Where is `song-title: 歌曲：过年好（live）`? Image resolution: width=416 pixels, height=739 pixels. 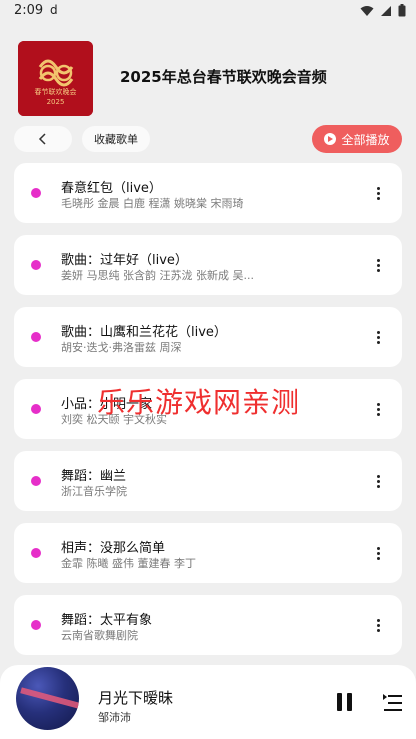
song-title: 歌曲：过年好（live） is located at coordinates (124, 260).